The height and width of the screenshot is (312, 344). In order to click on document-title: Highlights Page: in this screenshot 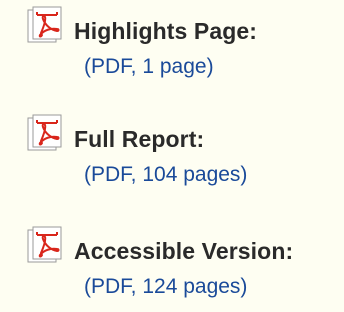, I will do `click(166, 31)`.